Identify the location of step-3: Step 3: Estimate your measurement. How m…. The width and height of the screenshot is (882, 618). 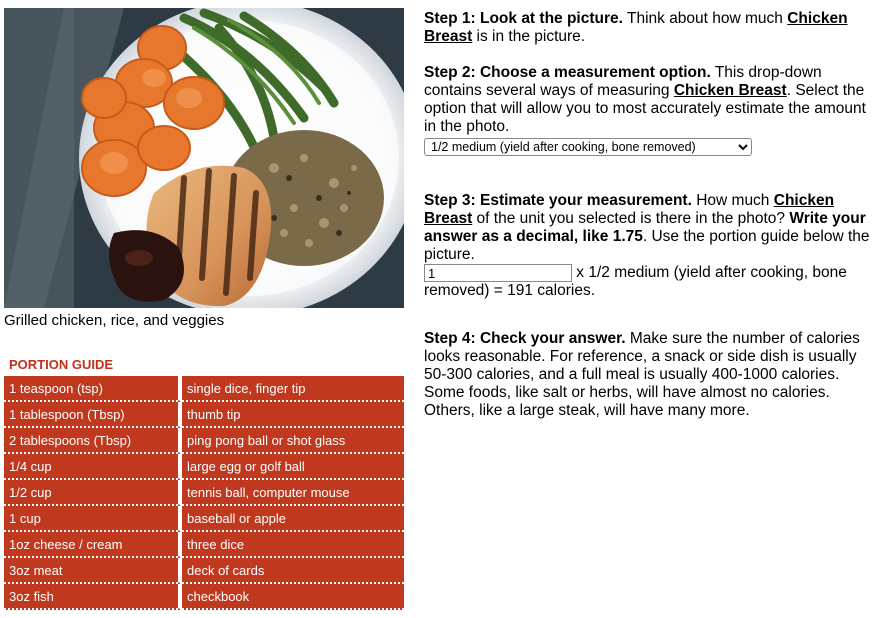
(650, 246).